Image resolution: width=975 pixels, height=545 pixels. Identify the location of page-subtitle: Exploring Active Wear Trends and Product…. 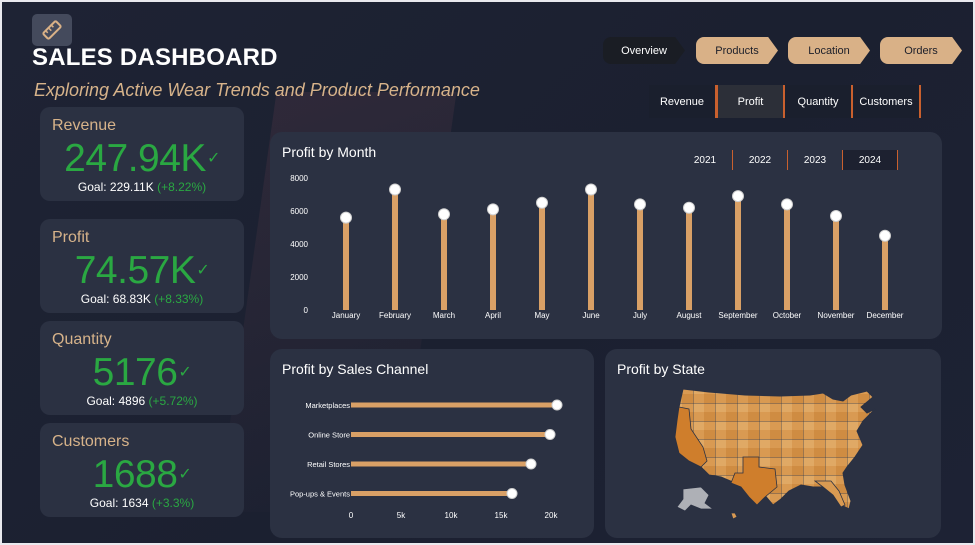
(257, 90).